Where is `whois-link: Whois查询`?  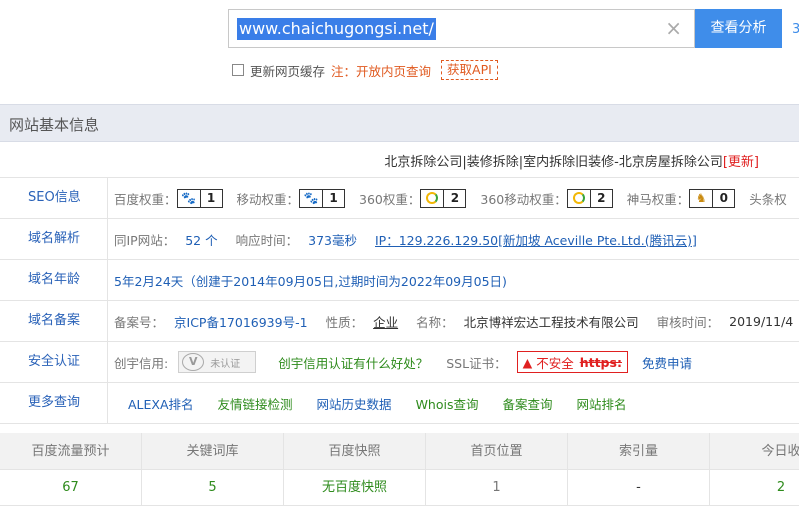
whois-link: Whois查询 is located at coordinates (447, 403).